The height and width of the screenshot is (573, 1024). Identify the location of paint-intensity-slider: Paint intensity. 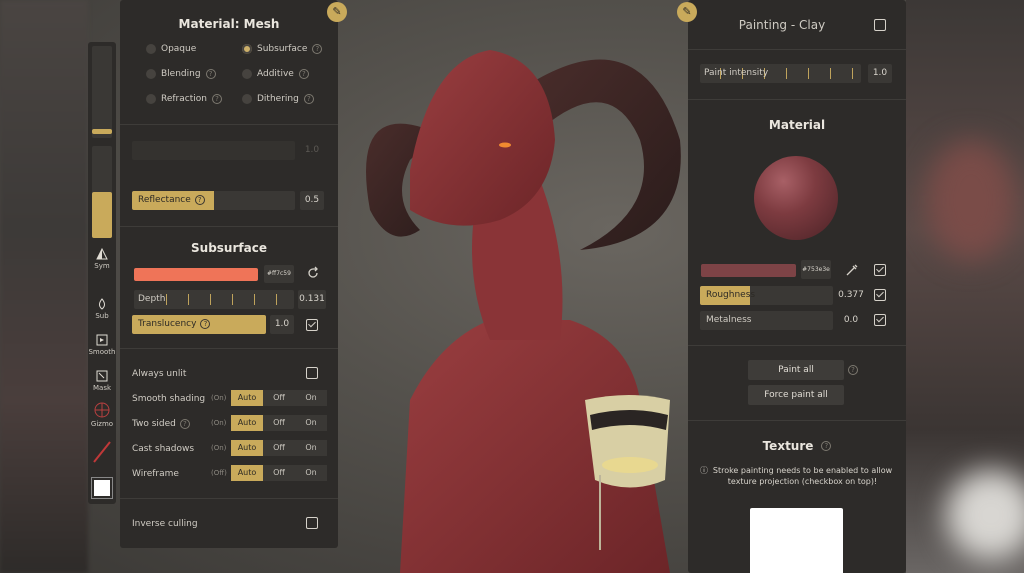
(780, 73).